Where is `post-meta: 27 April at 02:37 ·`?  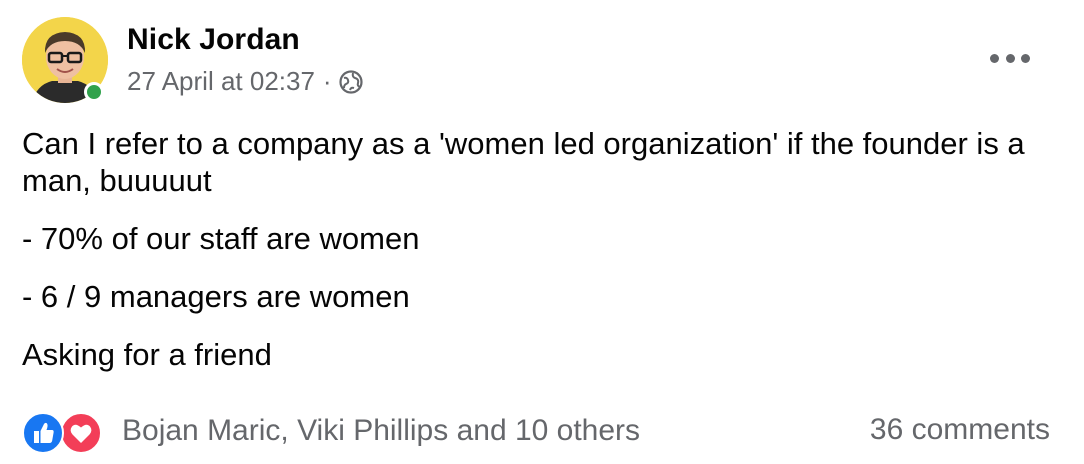 post-meta: 27 April at 02:37 · is located at coordinates (245, 81).